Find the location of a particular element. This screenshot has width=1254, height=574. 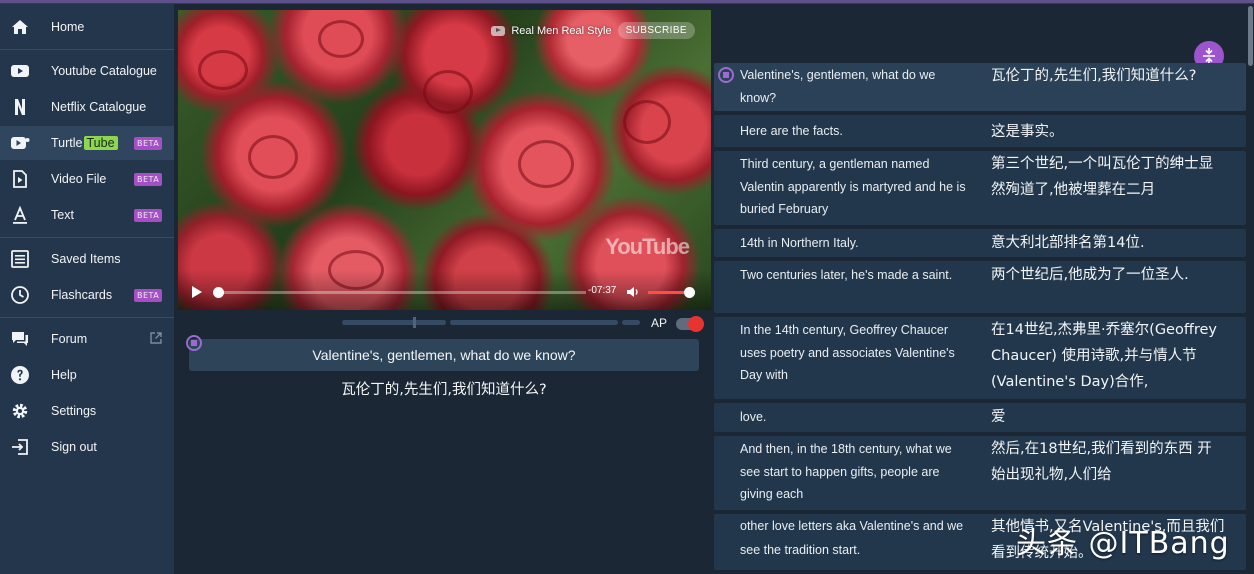

transcript-en: 14th in Northern Italy. is located at coordinates (799, 243).